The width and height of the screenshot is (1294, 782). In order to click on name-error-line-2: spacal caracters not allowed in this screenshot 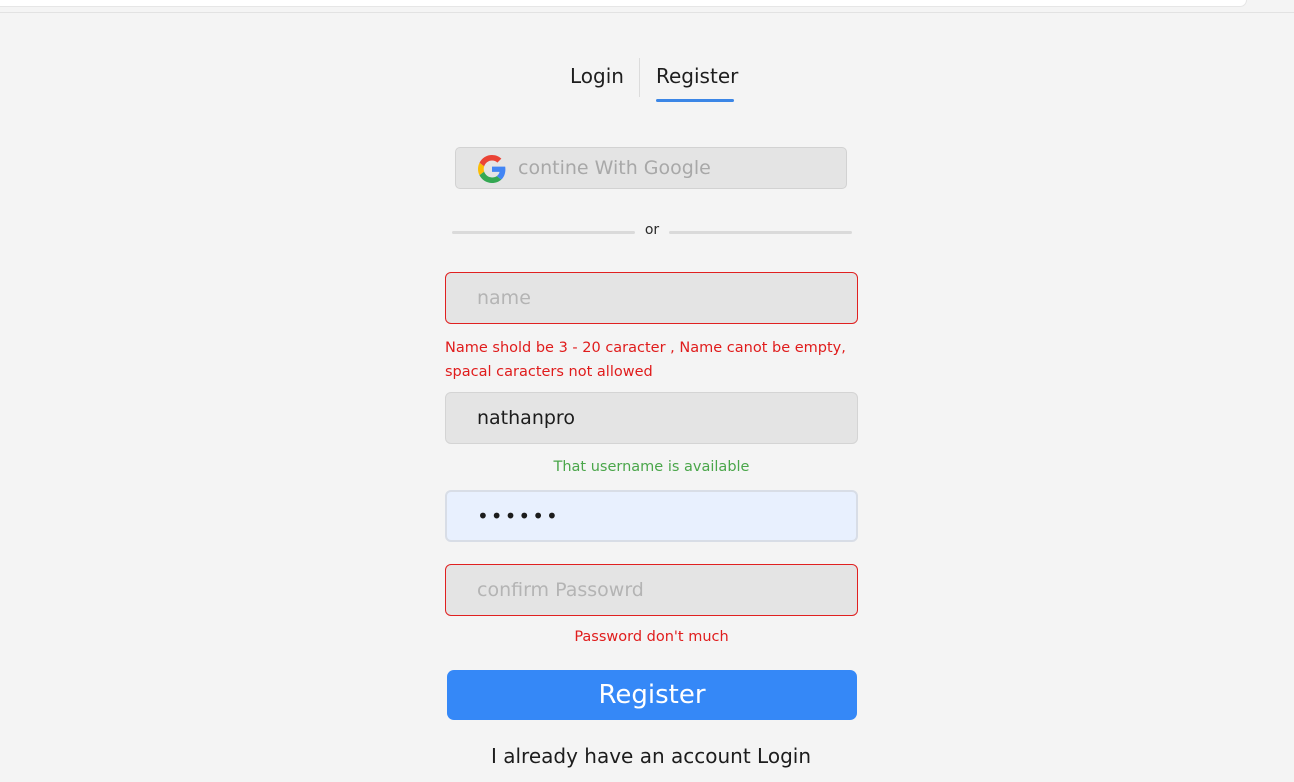, I will do `click(549, 372)`.